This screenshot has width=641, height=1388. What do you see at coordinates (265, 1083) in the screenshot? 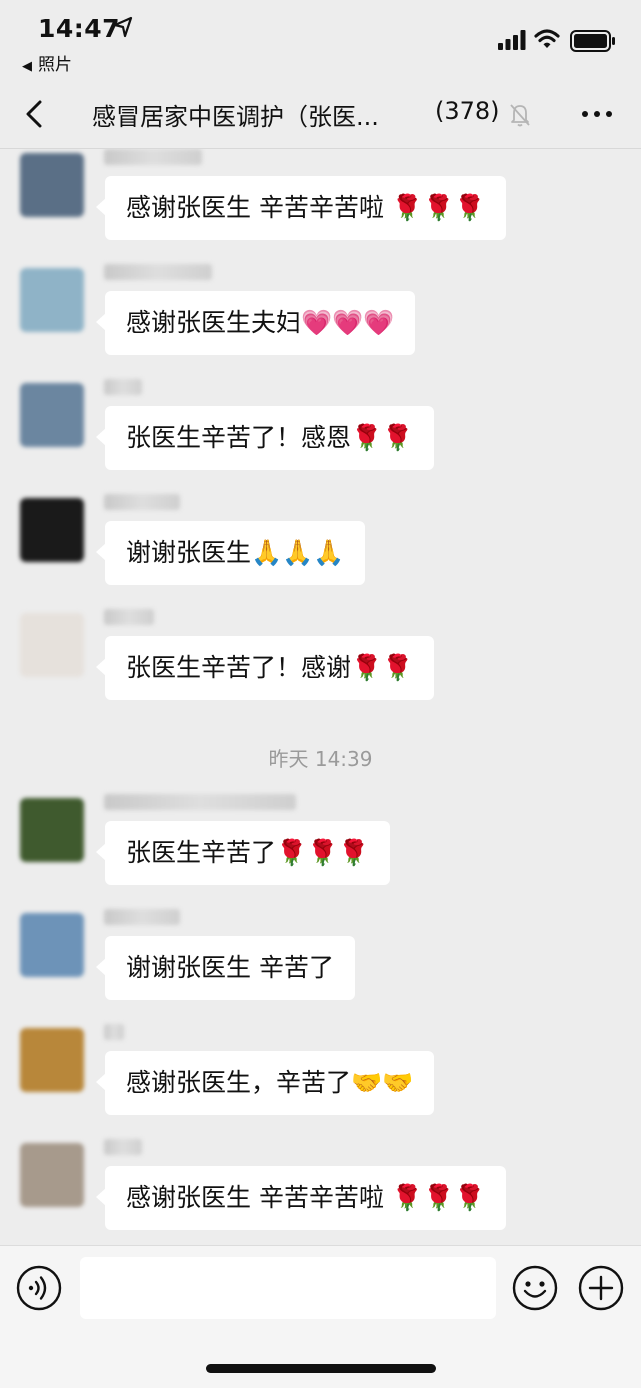
I see `message-bubble: 感谢张医生，辛苦了🤝🤝` at bounding box center [265, 1083].